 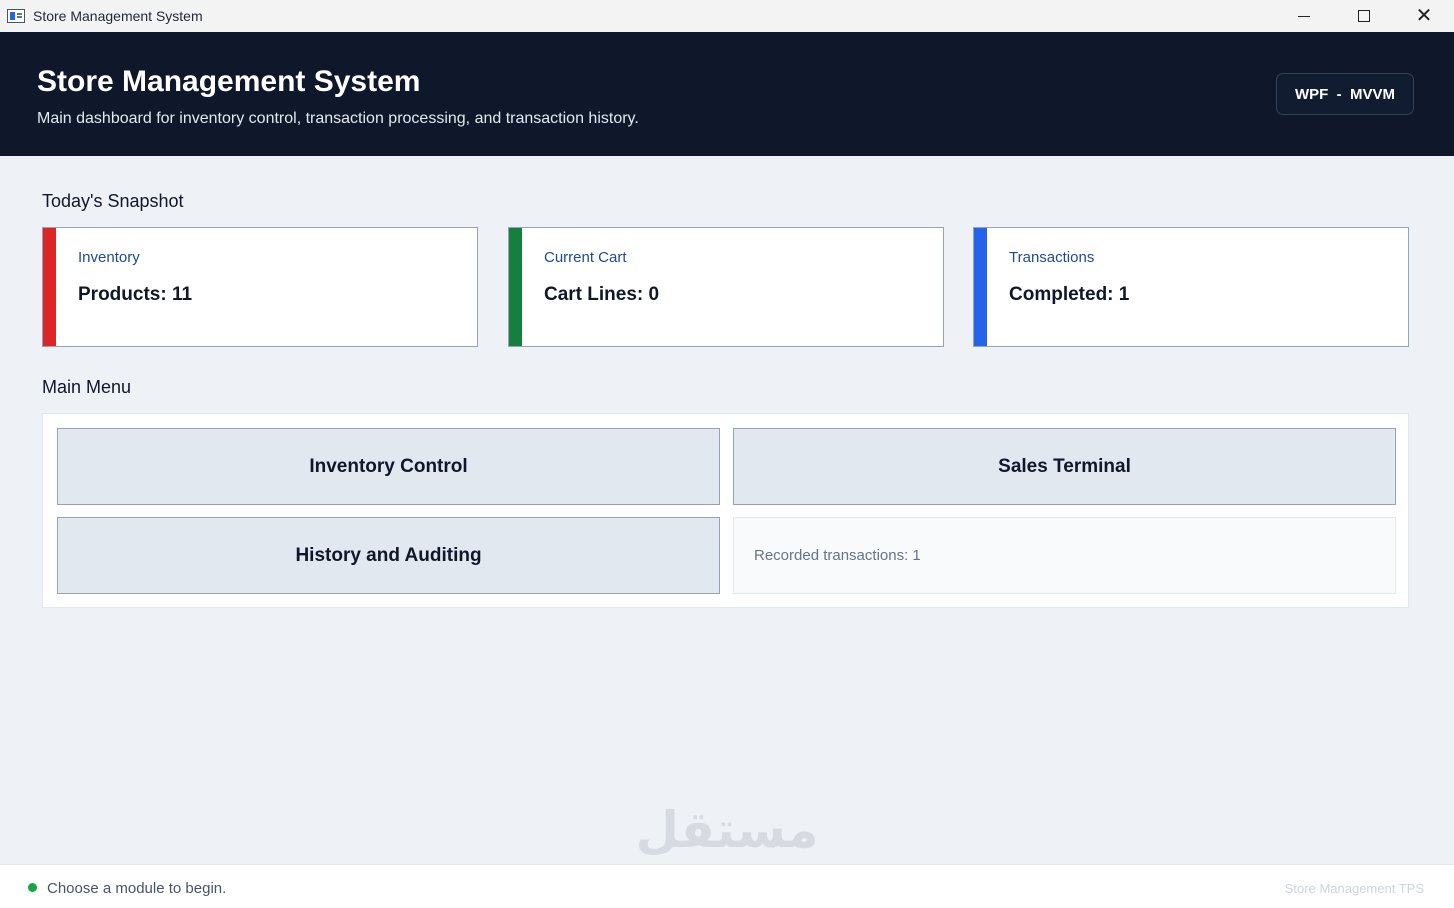 I want to click on maximize-icon, so click(x=1364, y=16).